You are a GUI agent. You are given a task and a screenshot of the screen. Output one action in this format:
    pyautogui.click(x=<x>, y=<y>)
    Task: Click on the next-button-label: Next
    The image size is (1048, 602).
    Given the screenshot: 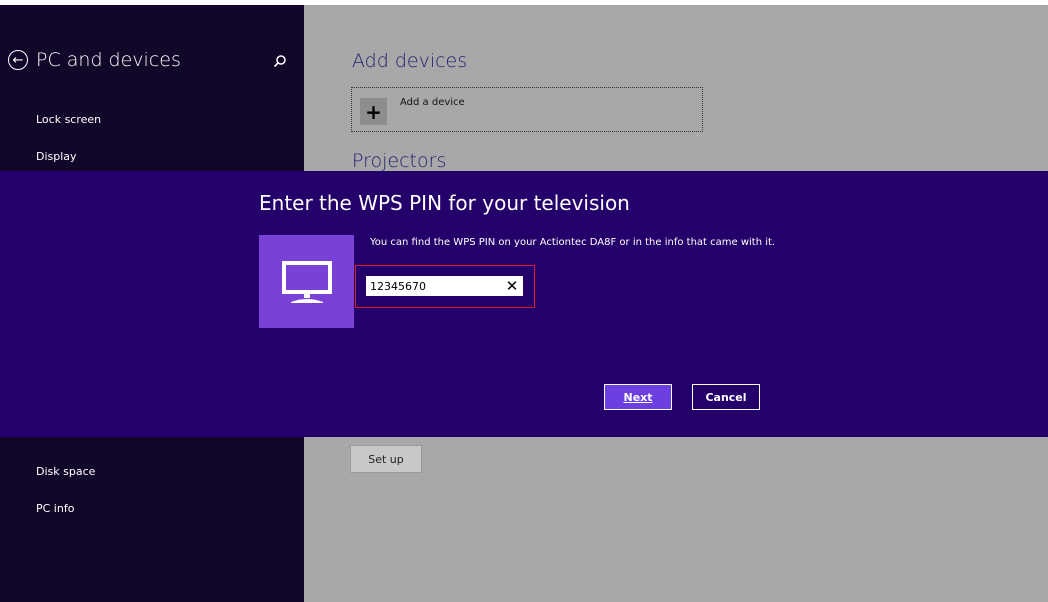 What is the action you would take?
    pyautogui.click(x=638, y=397)
    